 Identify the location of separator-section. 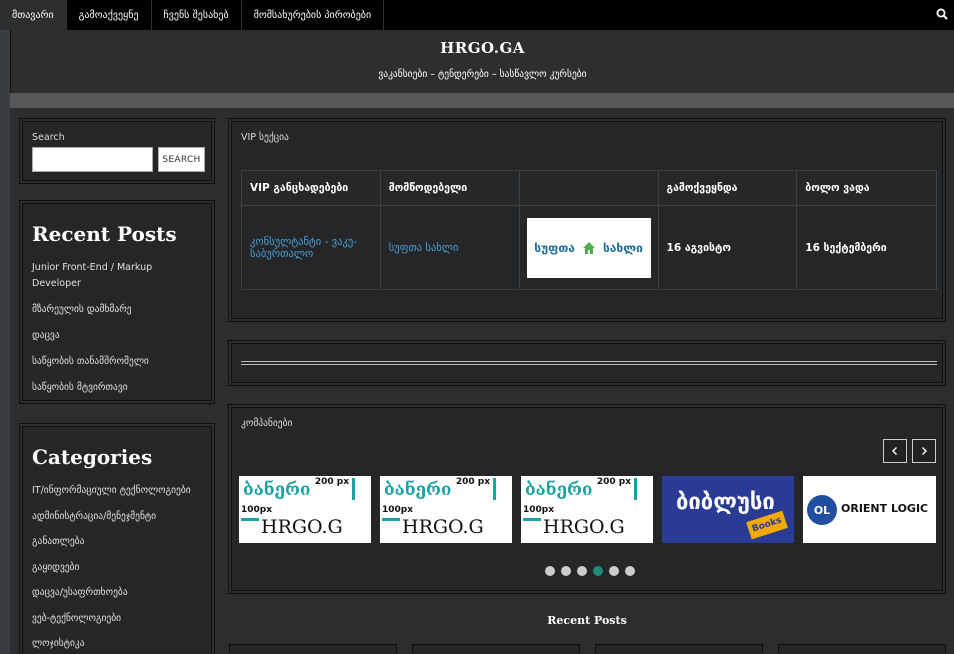
(587, 363).